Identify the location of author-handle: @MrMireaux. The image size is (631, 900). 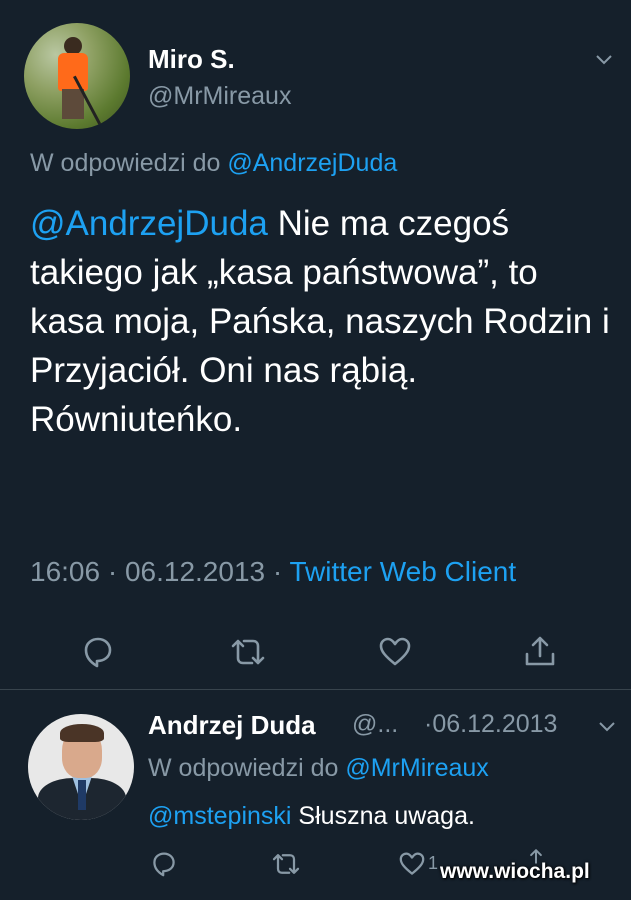
(219, 96).